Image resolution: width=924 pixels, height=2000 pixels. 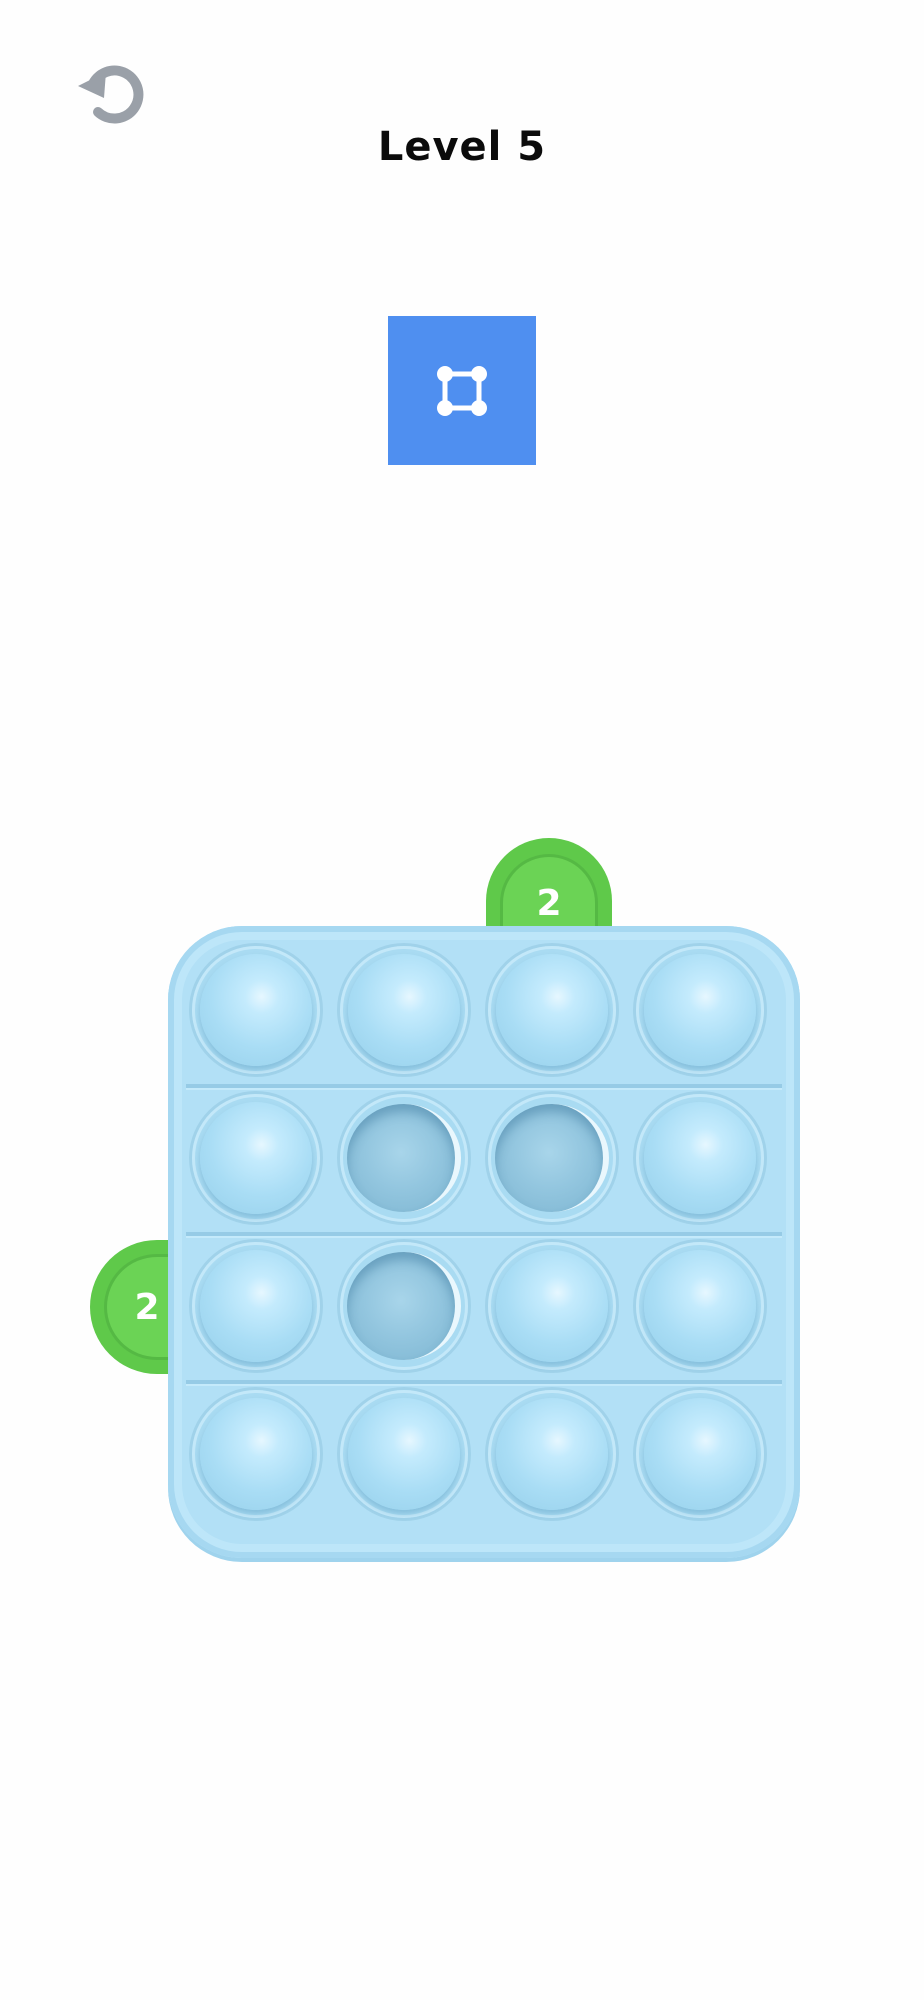 I want to click on row-clue-number: 2, so click(x=147, y=1307).